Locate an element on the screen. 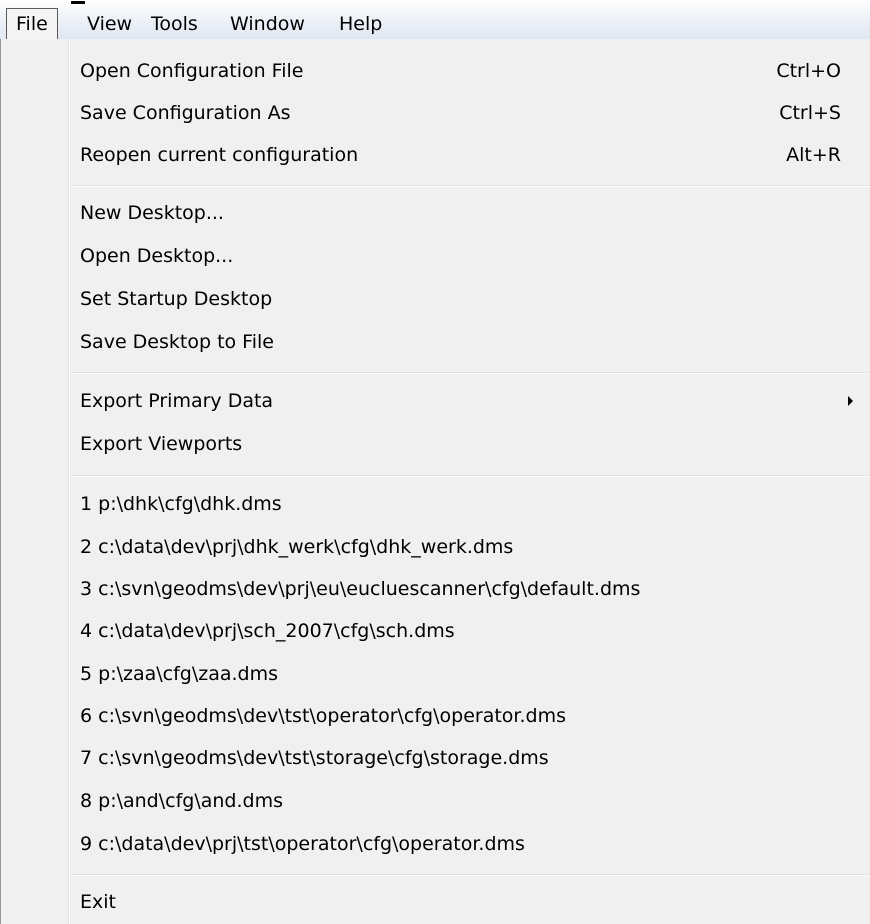 The image size is (870, 924). menu-item-set-startup-desktop: Set Startup Desktop is located at coordinates (469, 299).